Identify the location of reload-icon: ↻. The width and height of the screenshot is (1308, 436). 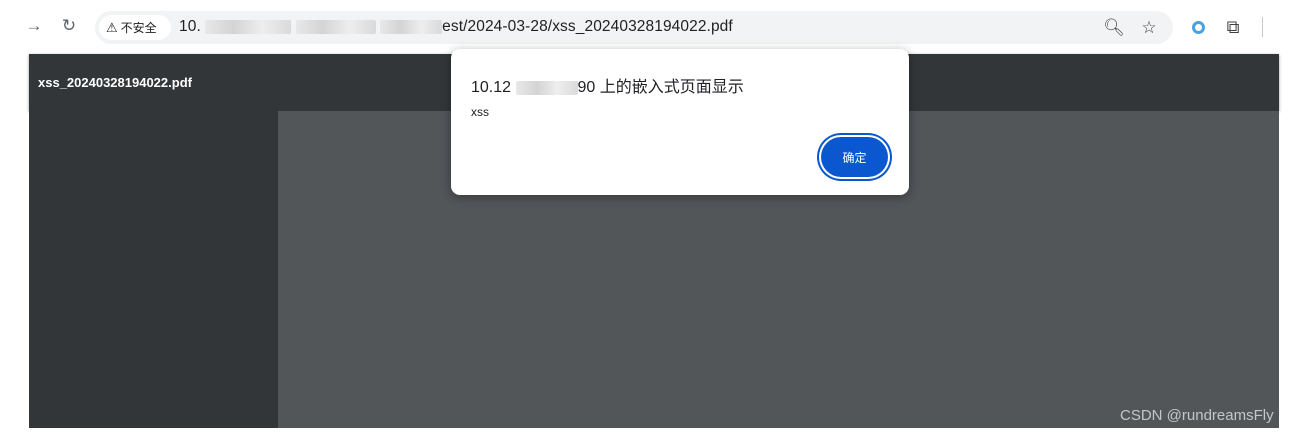
(69, 26).